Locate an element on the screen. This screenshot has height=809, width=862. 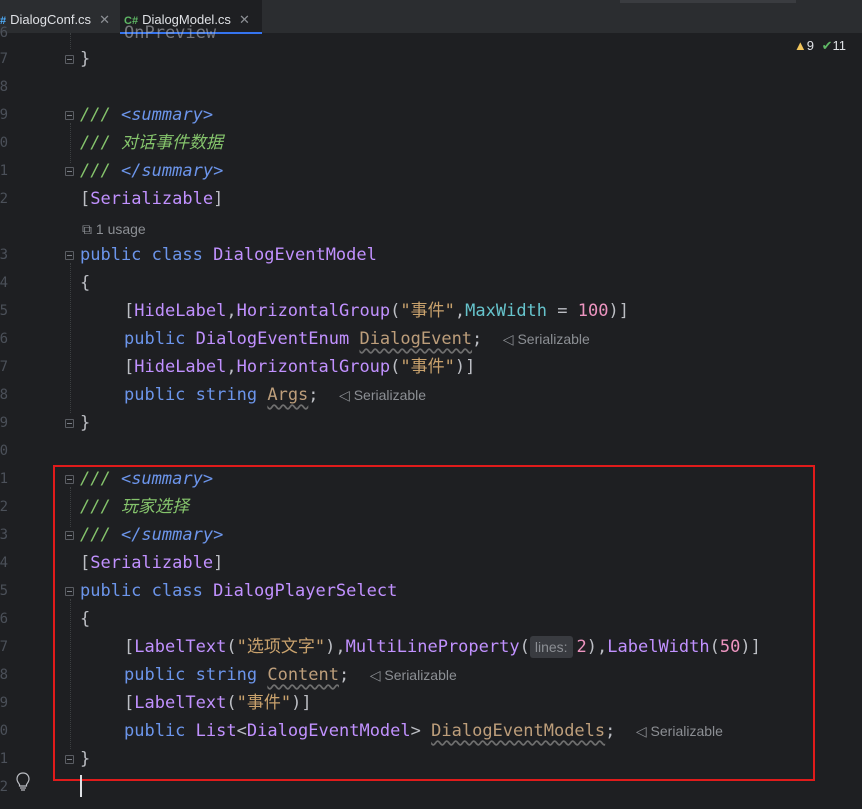
code-line: [HideLabel,HorizontalGroup("事件")] is located at coordinates (300, 367).